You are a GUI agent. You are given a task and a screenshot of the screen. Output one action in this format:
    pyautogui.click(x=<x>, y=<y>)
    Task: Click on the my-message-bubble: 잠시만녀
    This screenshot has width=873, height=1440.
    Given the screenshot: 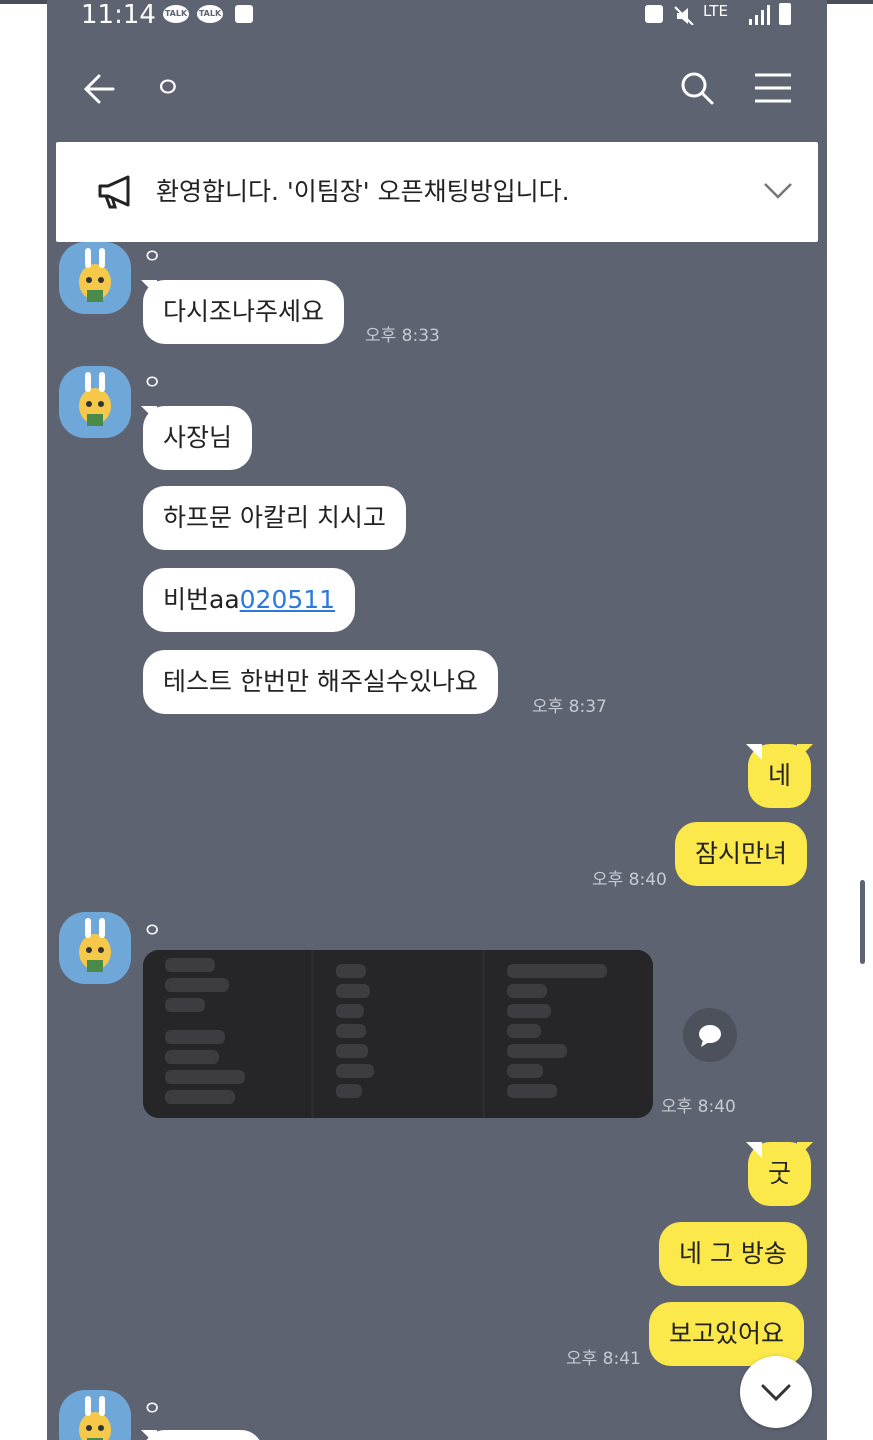 What is the action you would take?
    pyautogui.click(x=741, y=854)
    